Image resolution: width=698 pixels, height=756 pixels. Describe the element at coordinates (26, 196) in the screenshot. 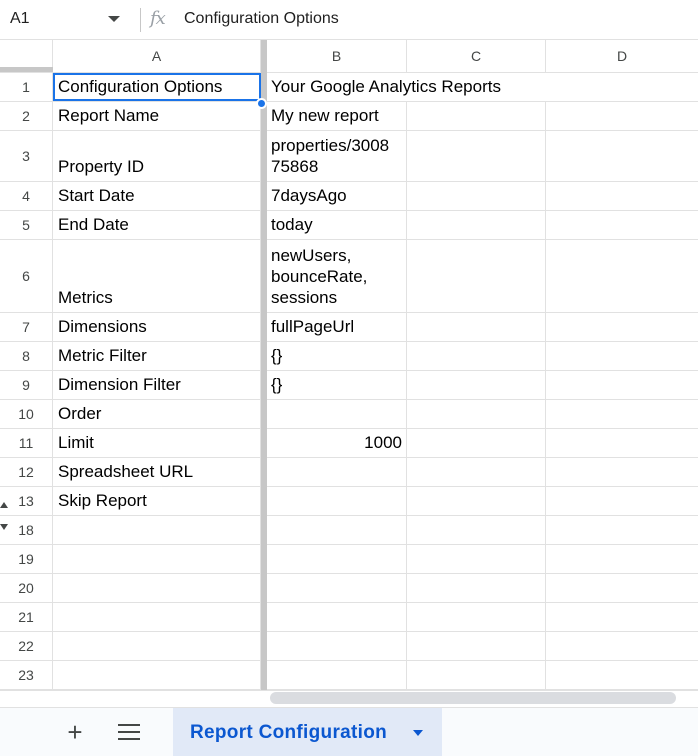

I see `row-header: 4` at that location.